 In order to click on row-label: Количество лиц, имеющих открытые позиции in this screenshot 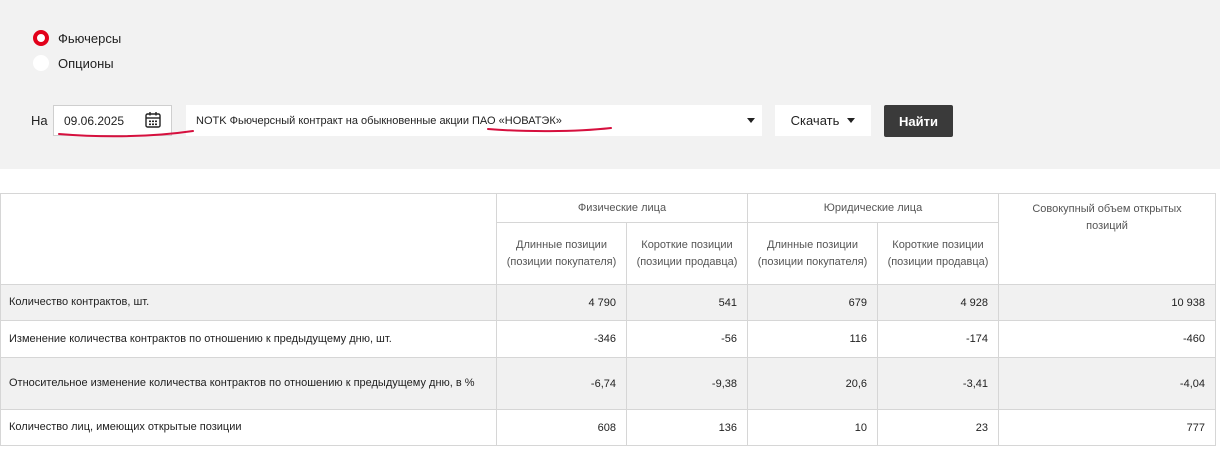, I will do `click(248, 427)`.